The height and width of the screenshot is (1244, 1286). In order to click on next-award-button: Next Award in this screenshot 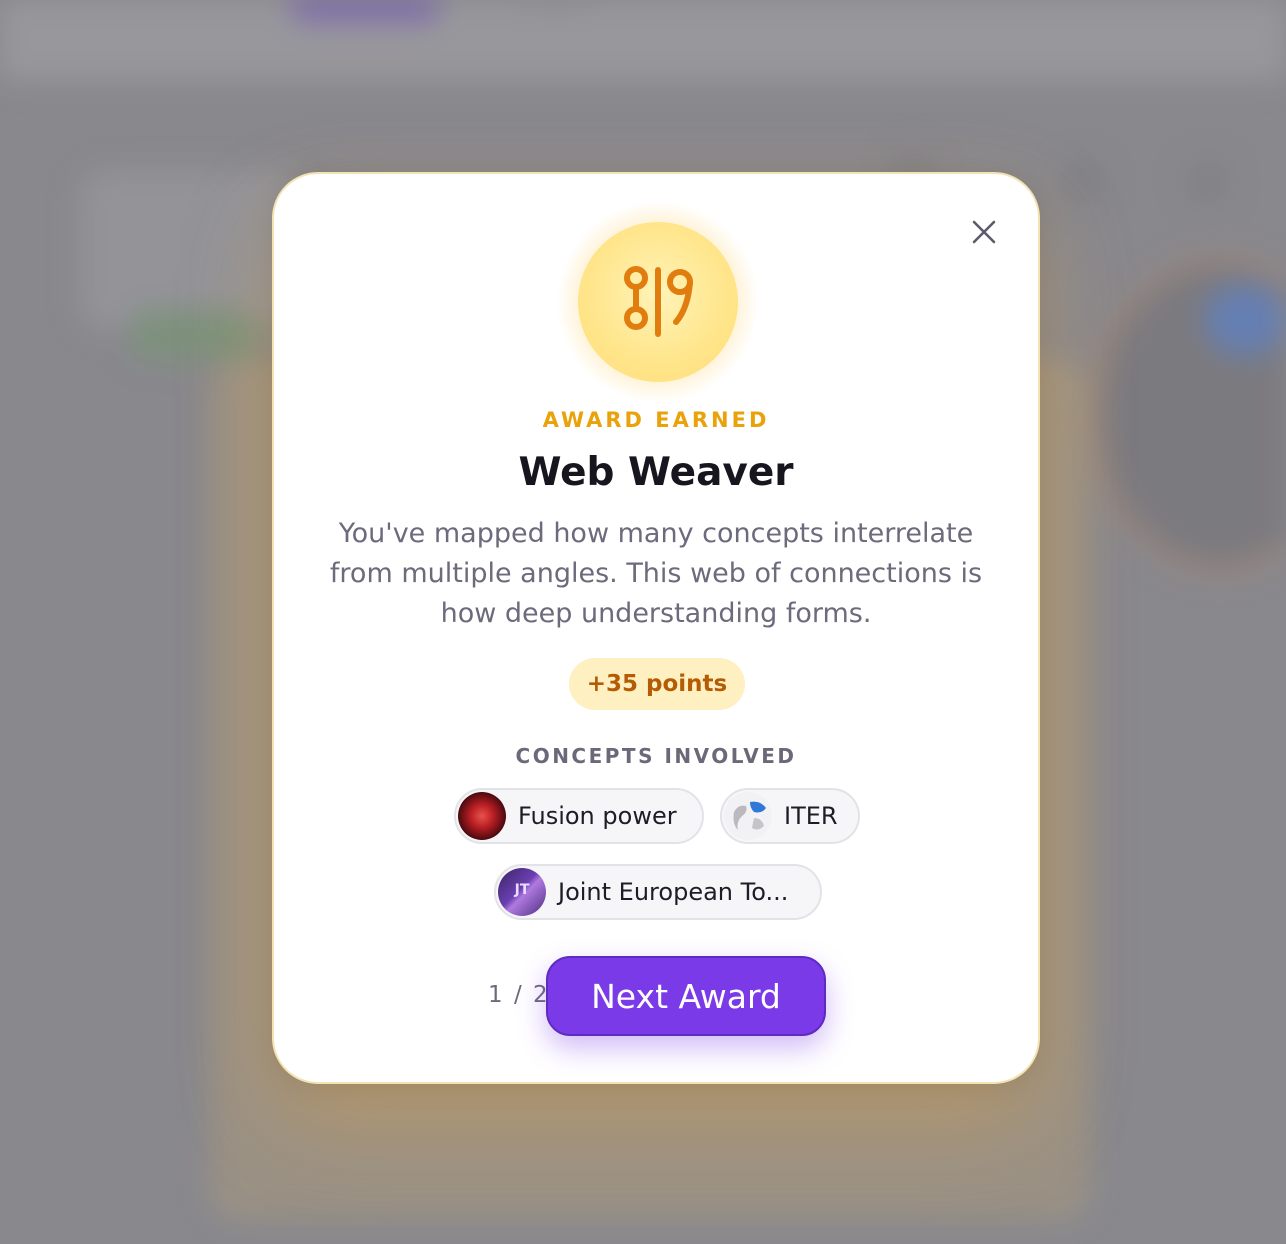, I will do `click(686, 996)`.